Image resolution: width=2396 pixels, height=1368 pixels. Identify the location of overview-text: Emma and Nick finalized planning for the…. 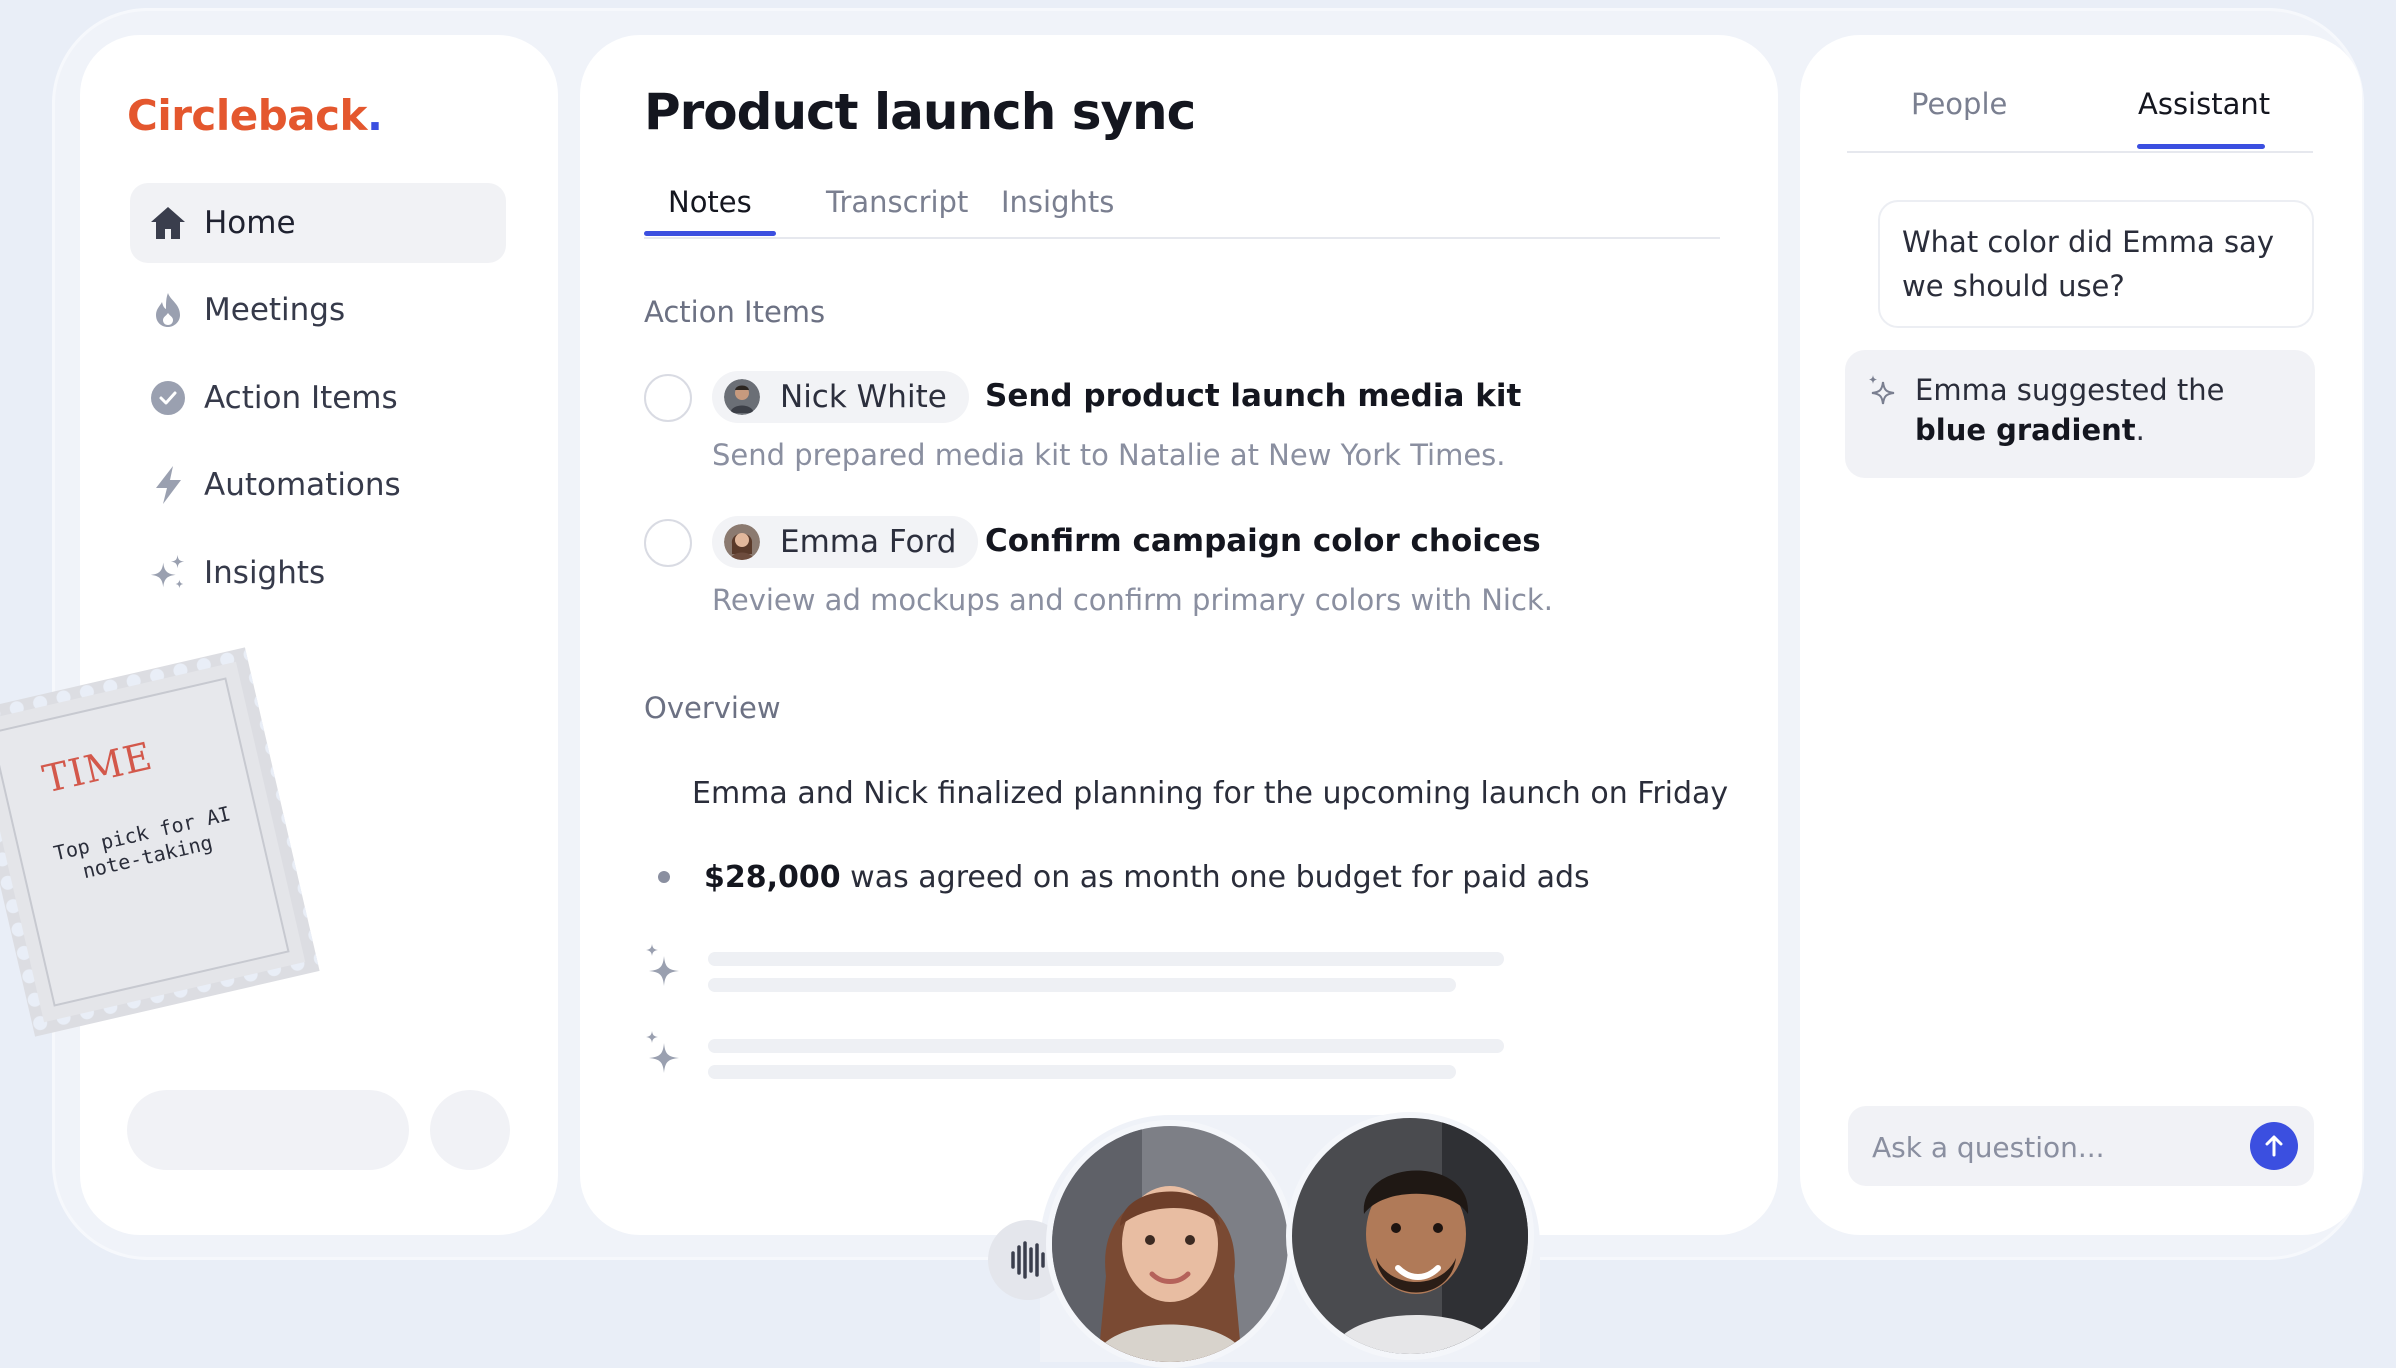
(1210, 793).